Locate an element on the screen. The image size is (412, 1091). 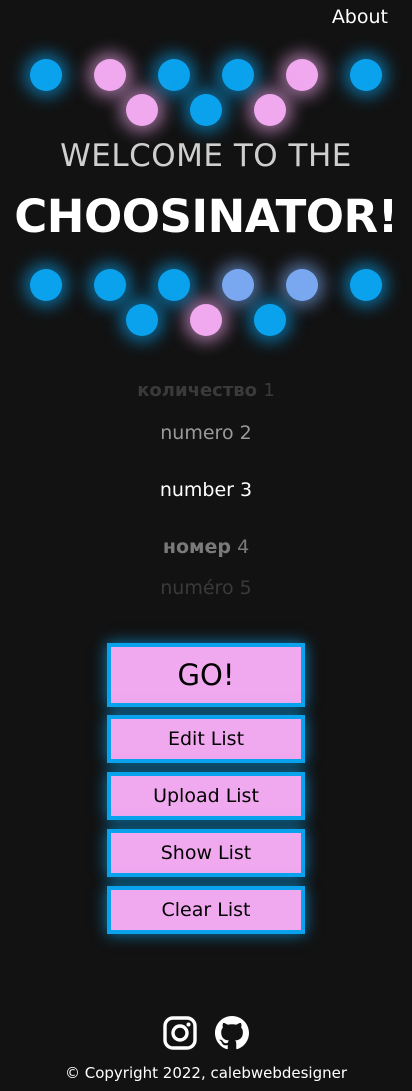
copyright-text: © Copyright 2022, calebwebdesigner is located at coordinates (206, 1073).